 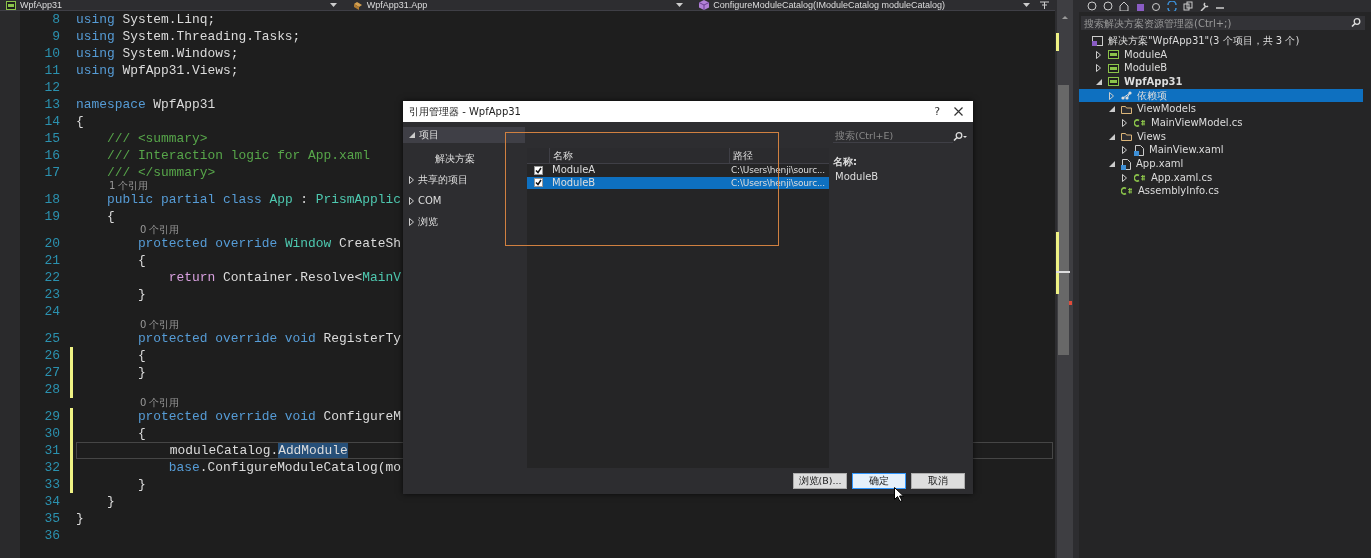 I want to click on tree-item: Views, so click(x=1221, y=136).